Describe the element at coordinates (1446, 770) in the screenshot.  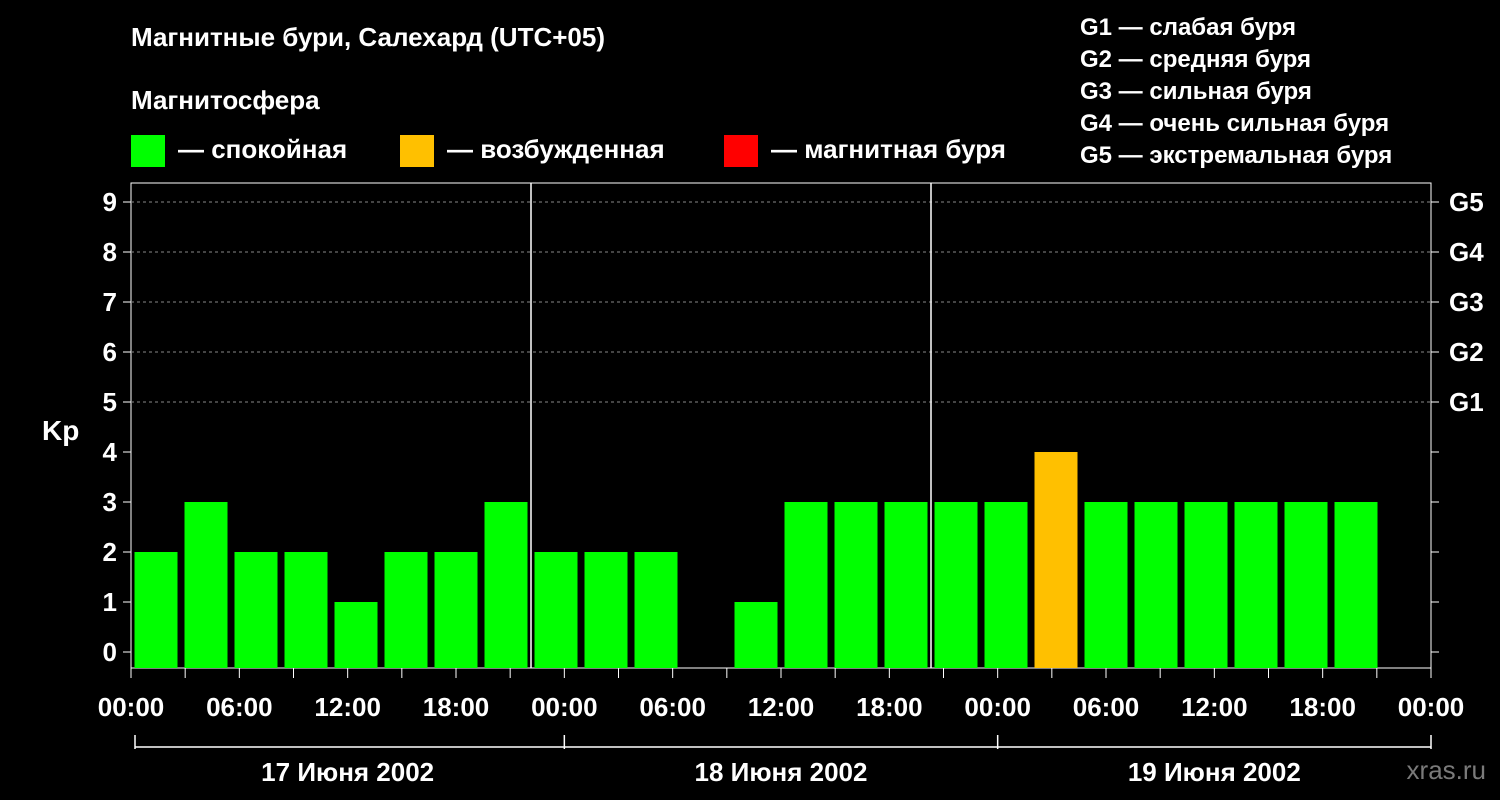
I see `watermark: xras.ru` at that location.